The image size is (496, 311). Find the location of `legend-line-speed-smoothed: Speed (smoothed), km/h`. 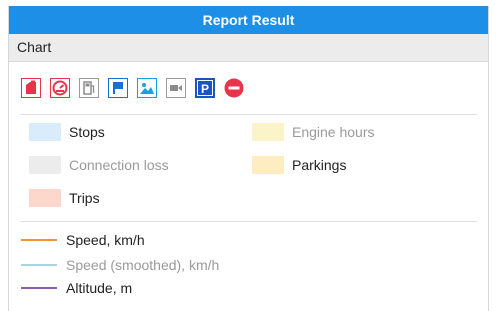

legend-line-speed-smoothed: Speed (smoothed), km/h is located at coordinates (120, 265).